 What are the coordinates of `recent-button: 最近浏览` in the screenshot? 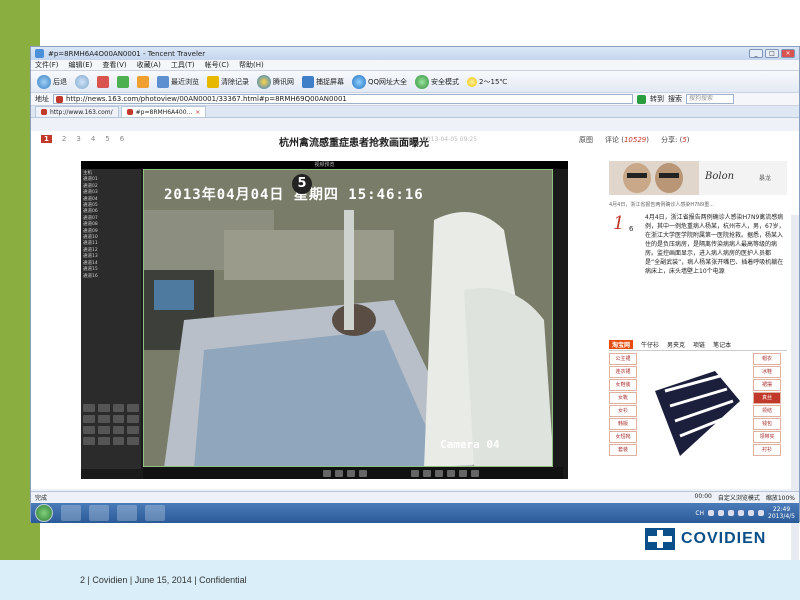 It's located at (178, 81).